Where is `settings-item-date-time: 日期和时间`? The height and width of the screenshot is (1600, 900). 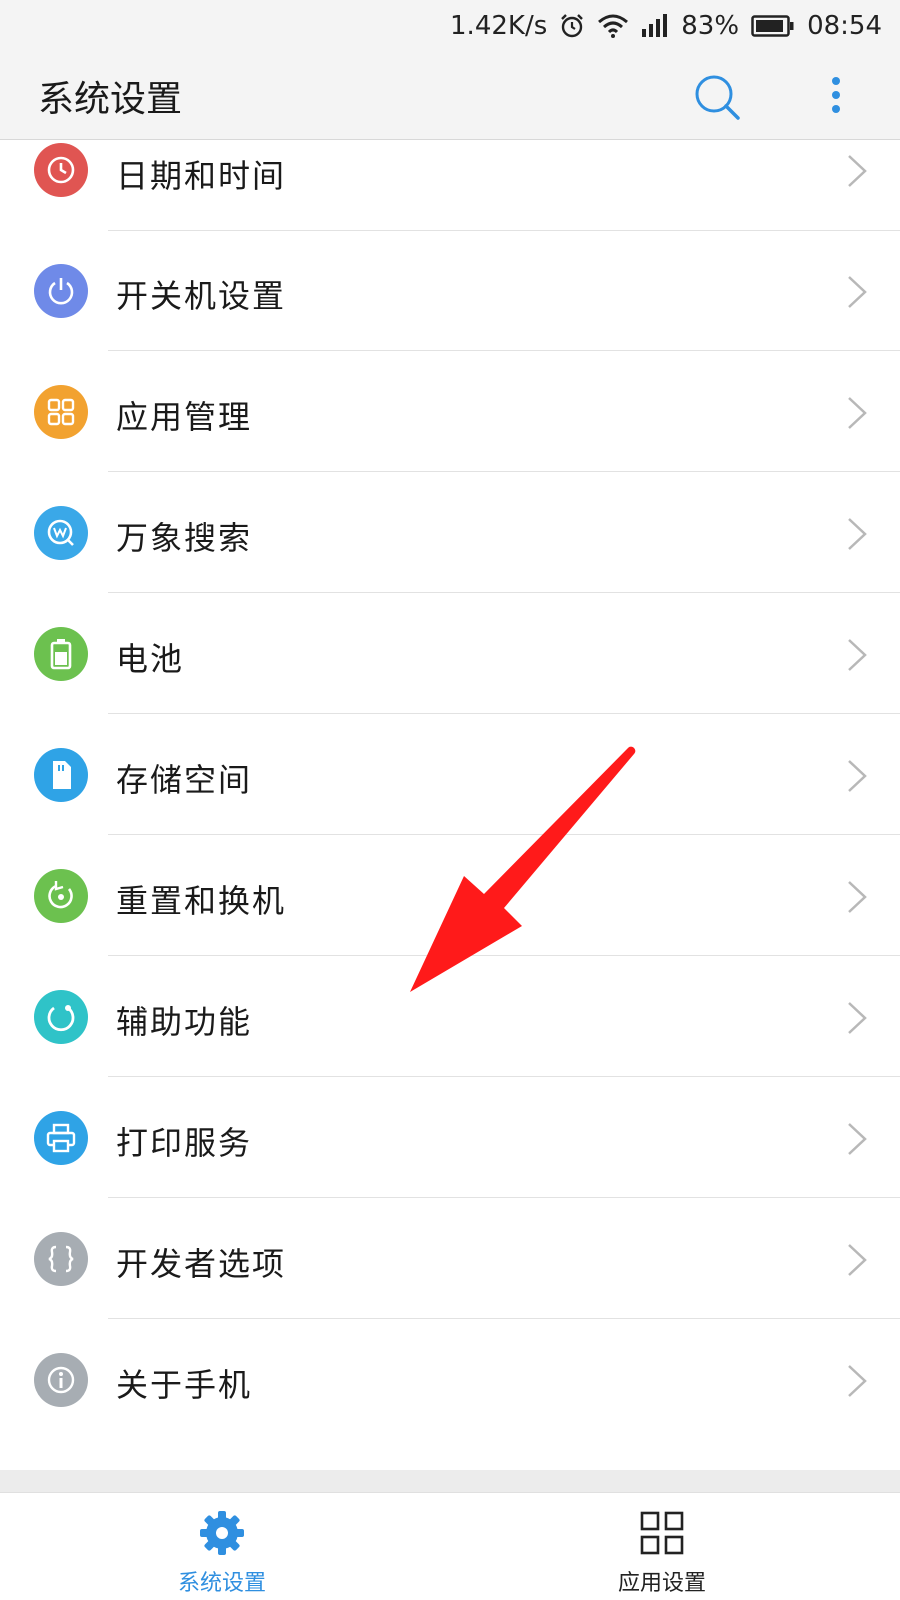 settings-item-date-time: 日期和时间 is located at coordinates (450, 170).